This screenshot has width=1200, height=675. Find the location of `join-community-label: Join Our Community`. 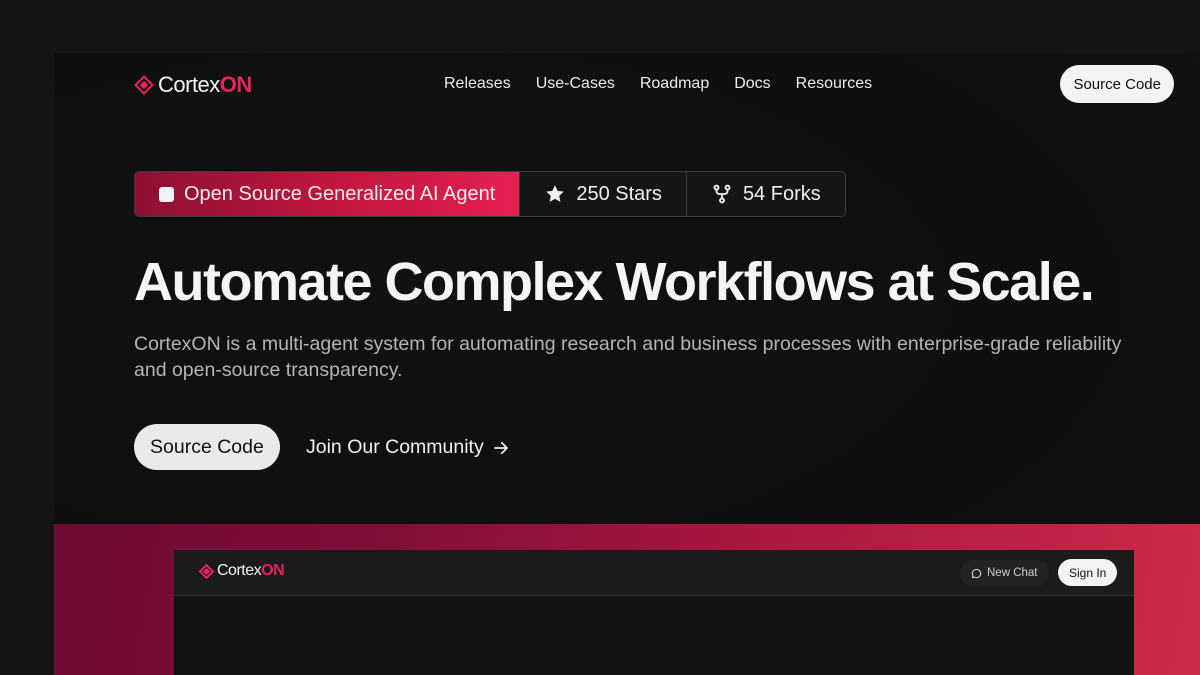

join-community-label: Join Our Community is located at coordinates (395, 447).